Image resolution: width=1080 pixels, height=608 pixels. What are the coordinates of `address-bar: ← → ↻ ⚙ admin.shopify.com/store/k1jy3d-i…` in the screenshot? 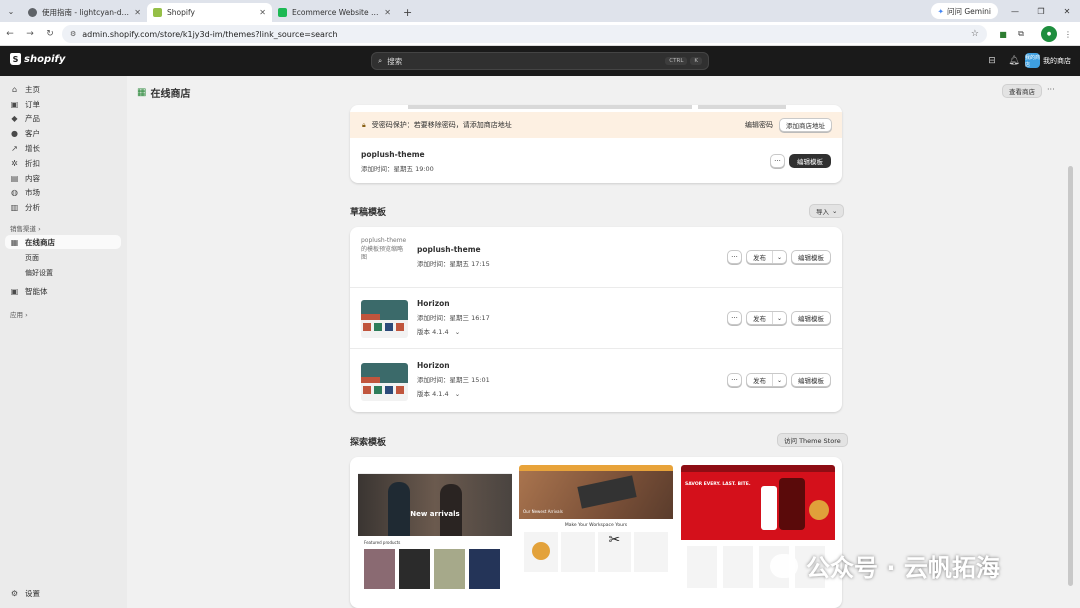 It's located at (540, 34).